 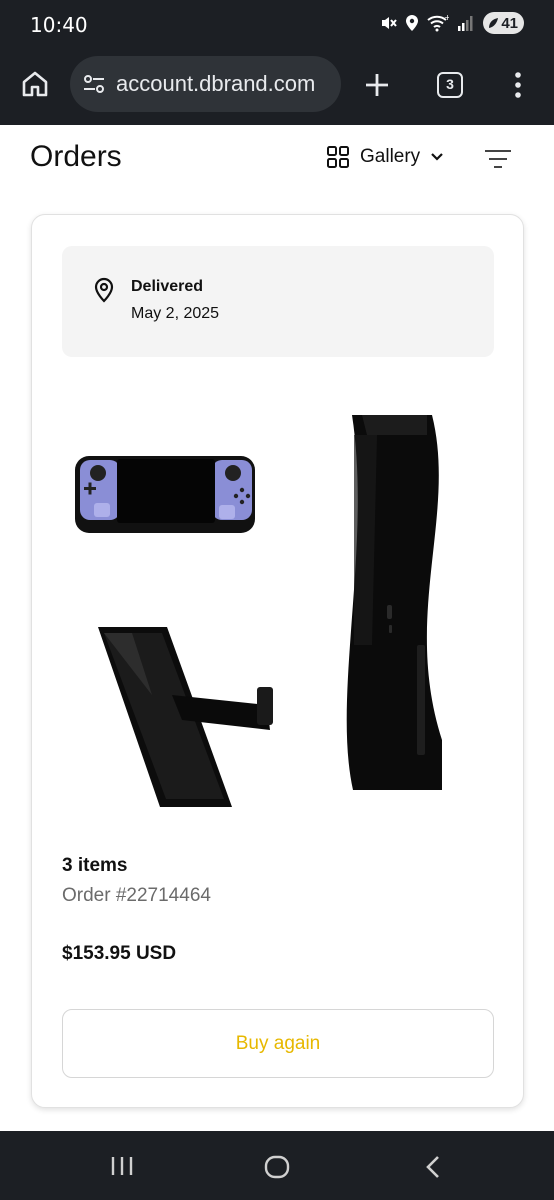 I want to click on location-pin-icon, so click(x=104, y=290).